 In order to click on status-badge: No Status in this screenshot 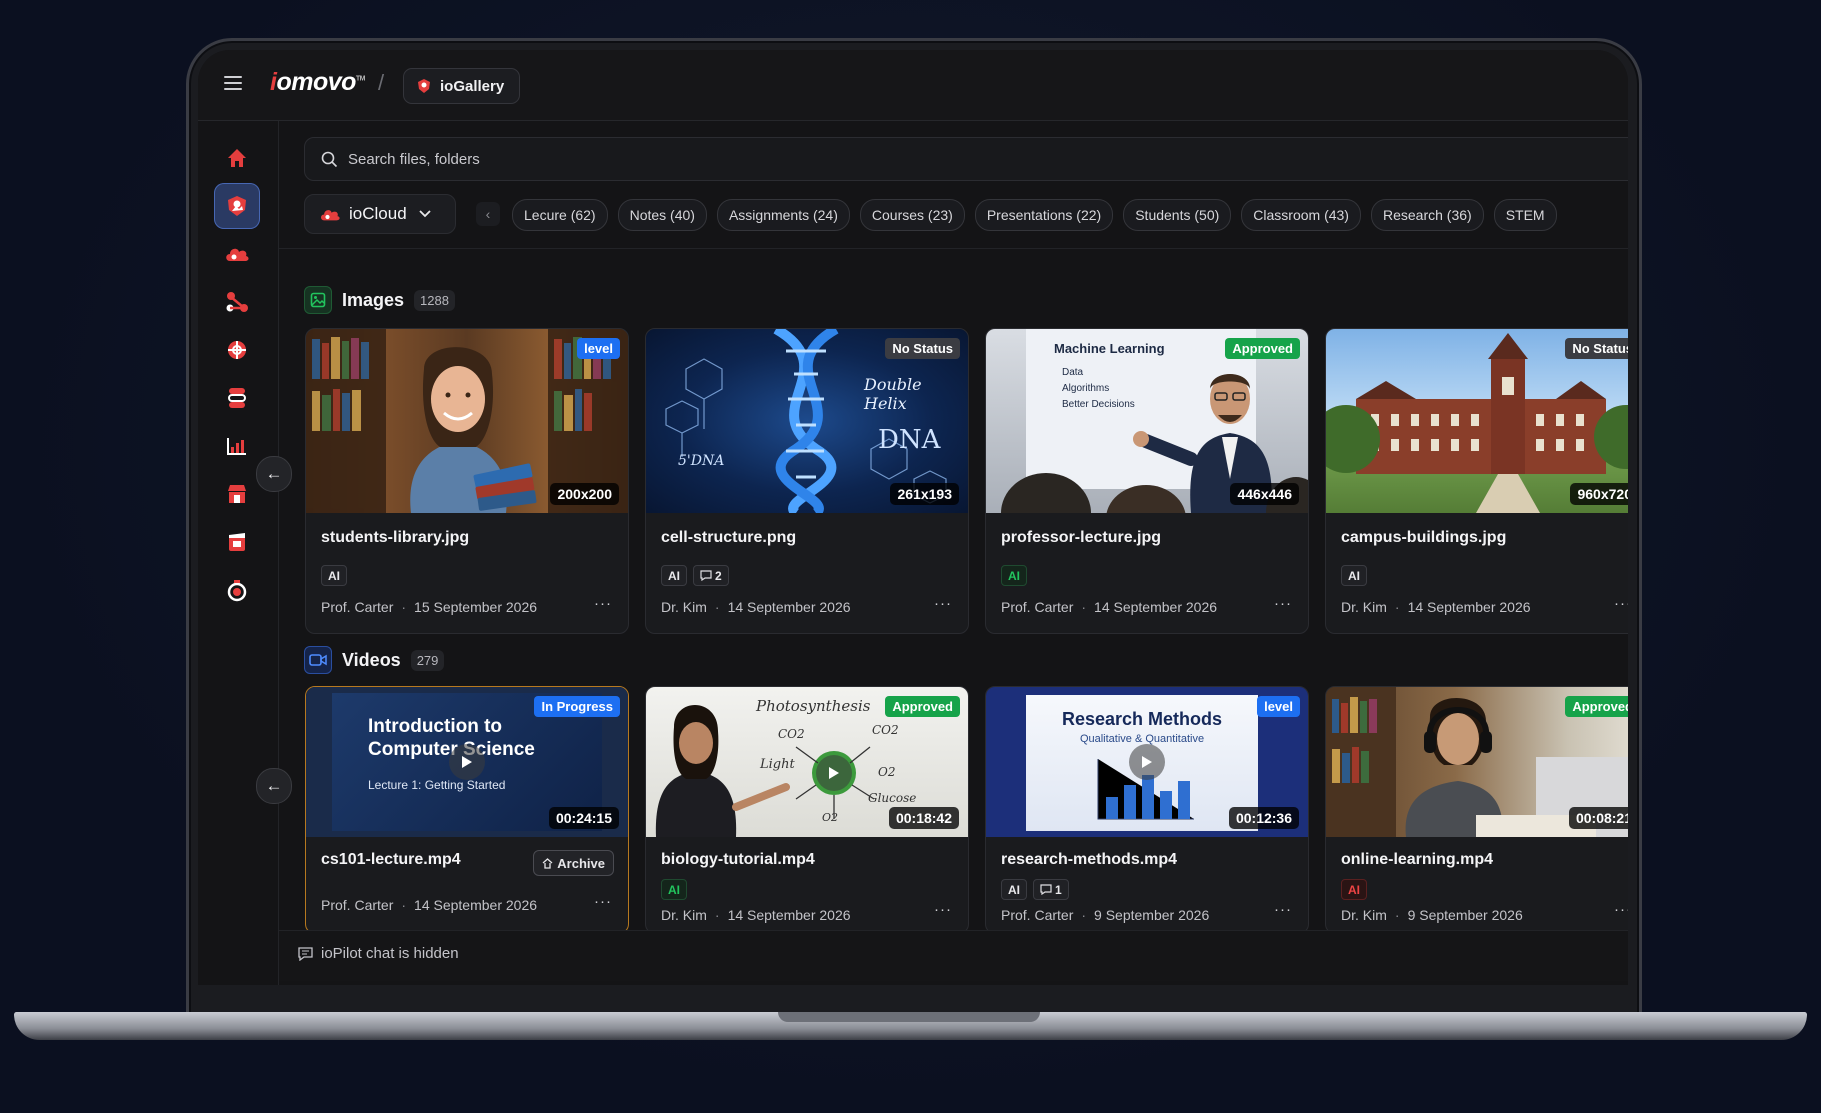, I will do `click(922, 348)`.